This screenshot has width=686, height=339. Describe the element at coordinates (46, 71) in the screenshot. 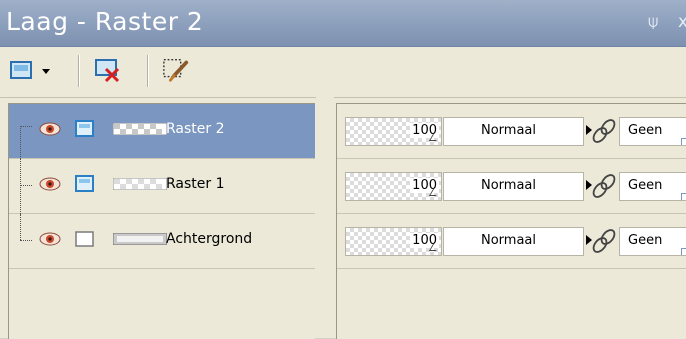

I see `new-layer-dropdown-chevron-down-icon` at that location.